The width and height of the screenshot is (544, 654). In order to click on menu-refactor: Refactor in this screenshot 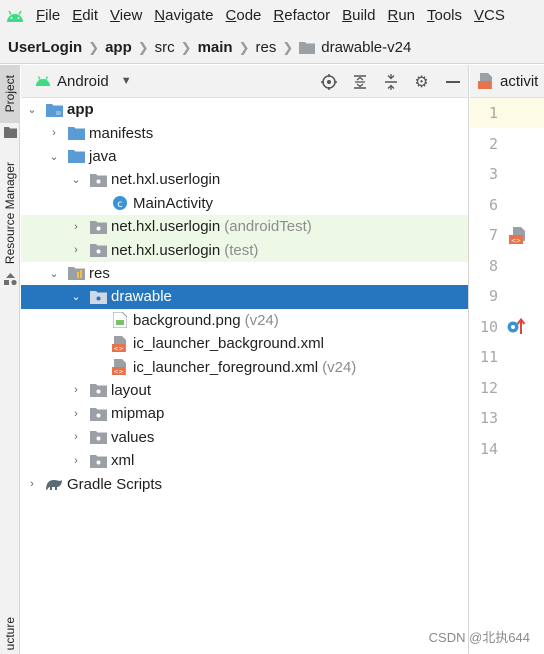, I will do `click(301, 16)`.